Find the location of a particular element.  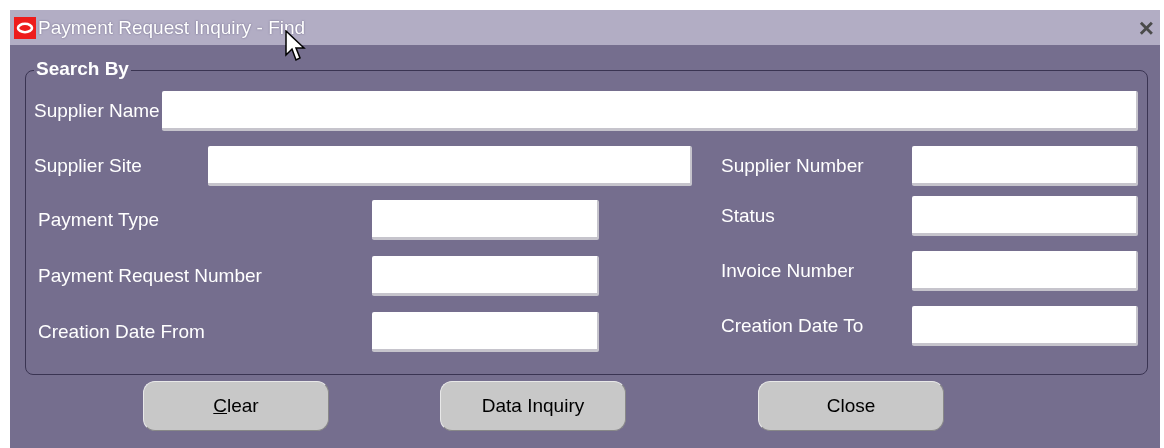

field-label: Payment Type is located at coordinates (99, 220).